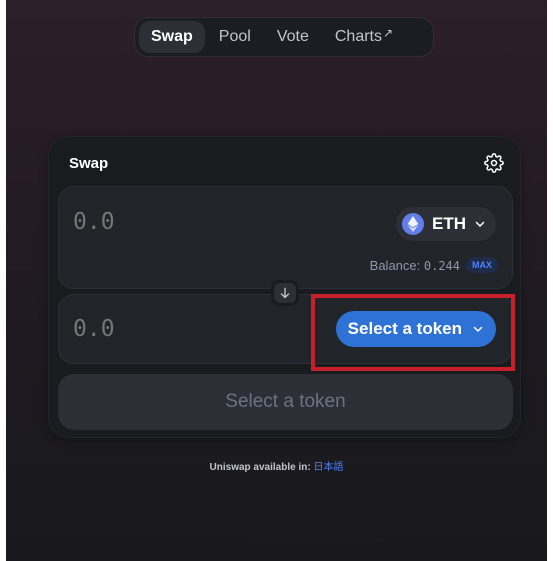 The height and width of the screenshot is (561, 553). Describe the element at coordinates (388, 33) in the screenshot. I see `external-link-icon: ↗` at that location.